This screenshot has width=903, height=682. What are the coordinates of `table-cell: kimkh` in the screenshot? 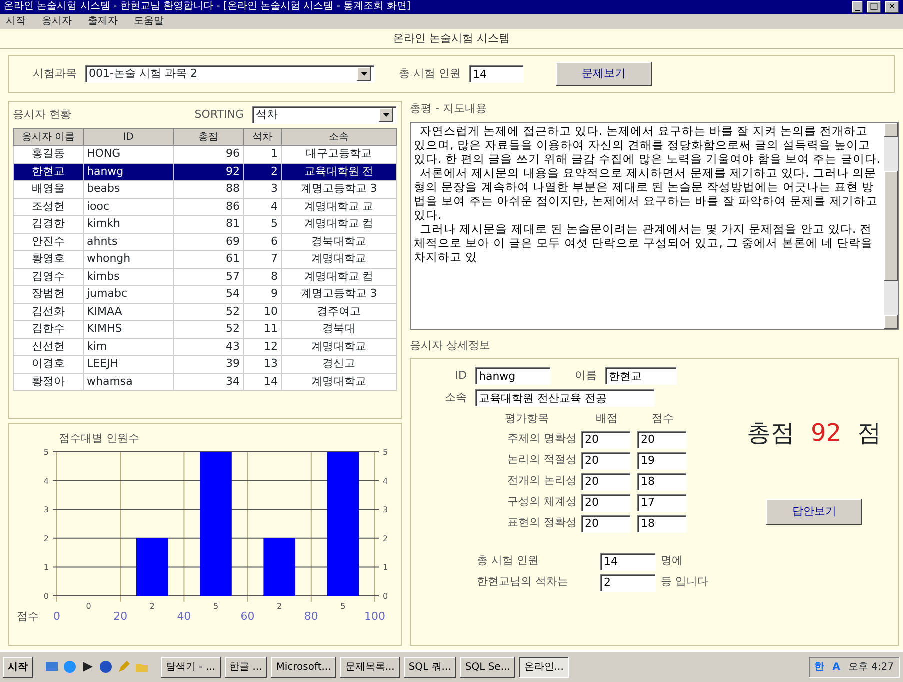 It's located at (129, 224).